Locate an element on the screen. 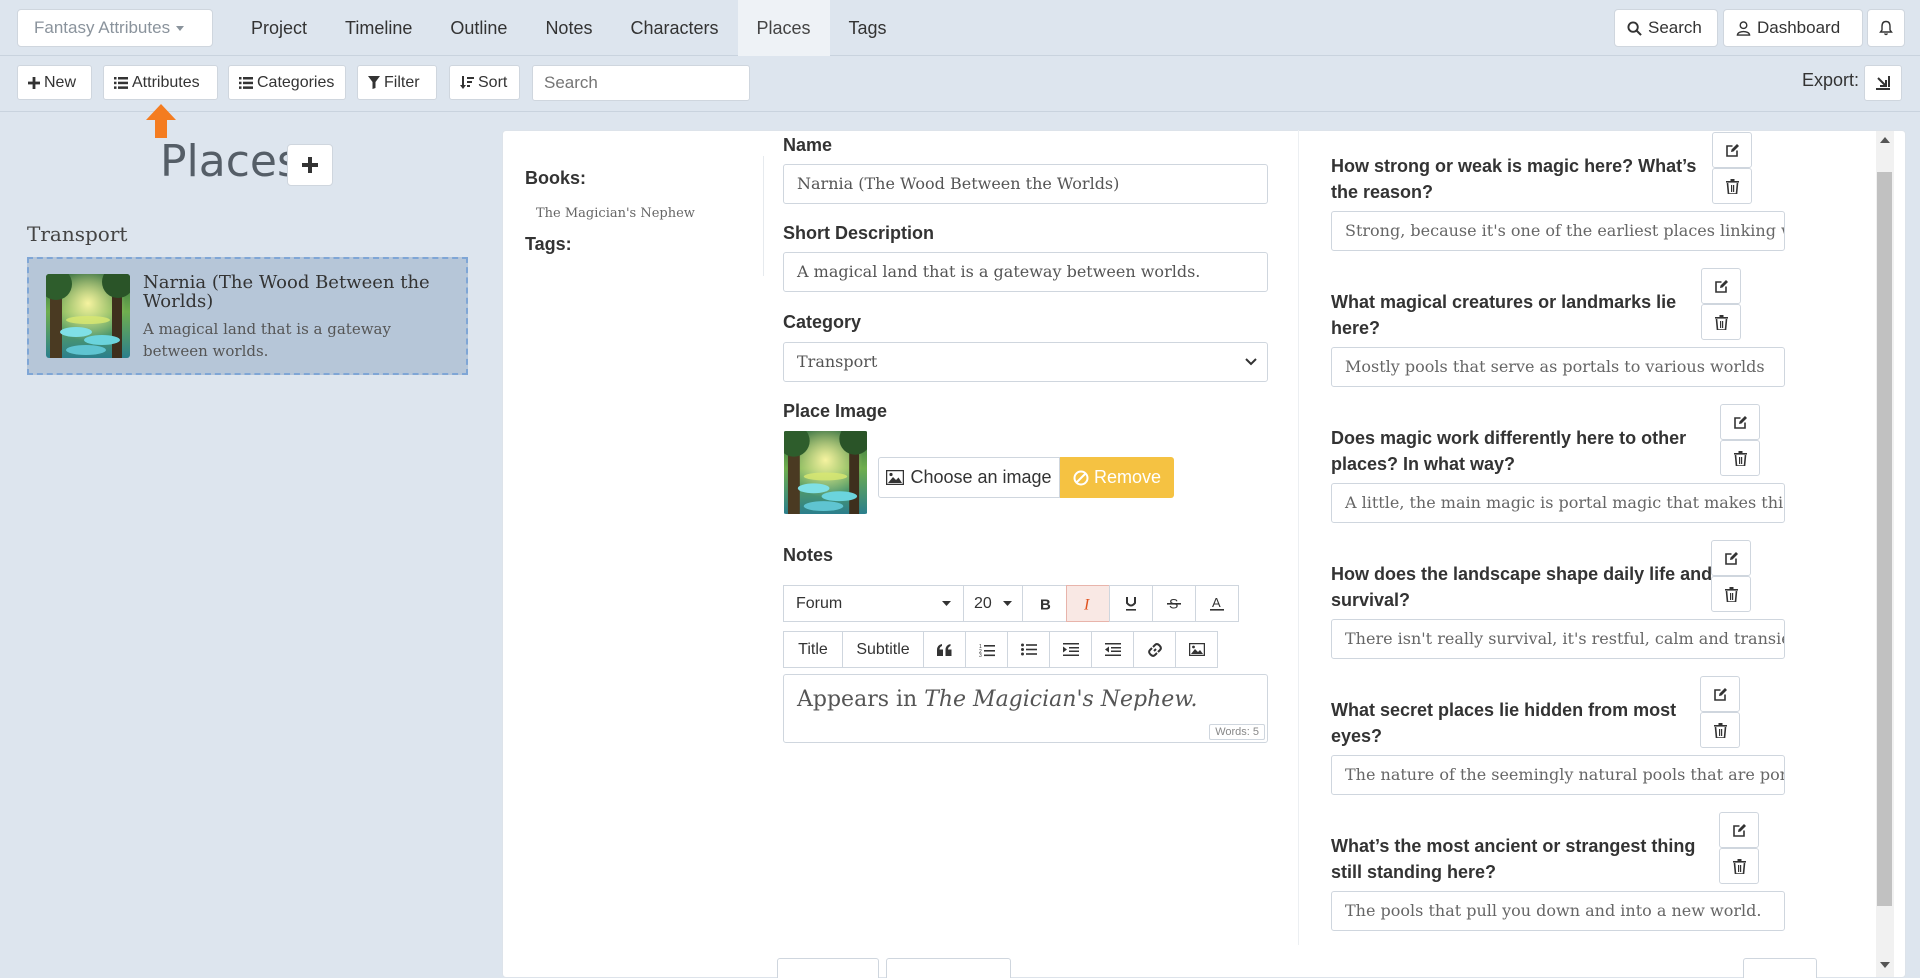 This screenshot has height=978, width=1920. edit-icon is located at coordinates (1739, 830).